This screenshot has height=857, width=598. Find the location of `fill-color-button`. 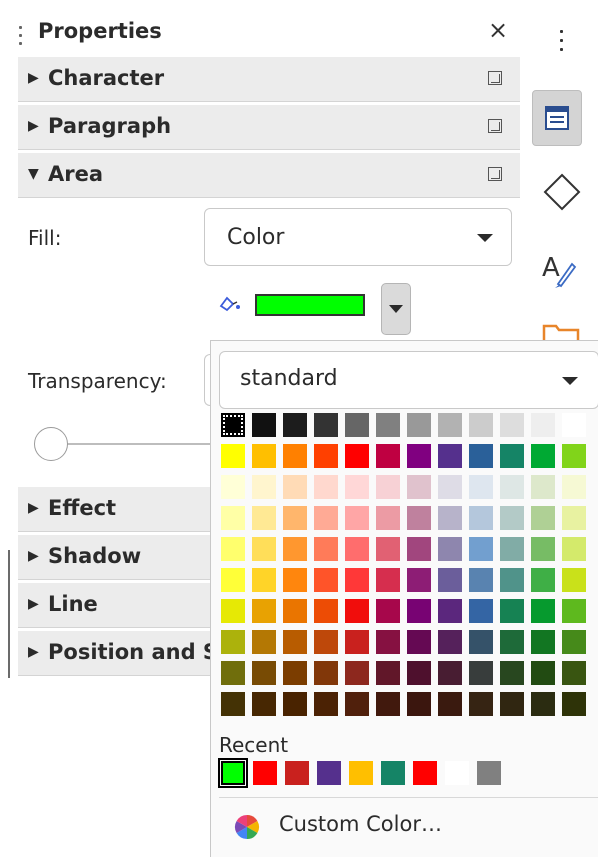

fill-color-button is located at coordinates (295, 307).